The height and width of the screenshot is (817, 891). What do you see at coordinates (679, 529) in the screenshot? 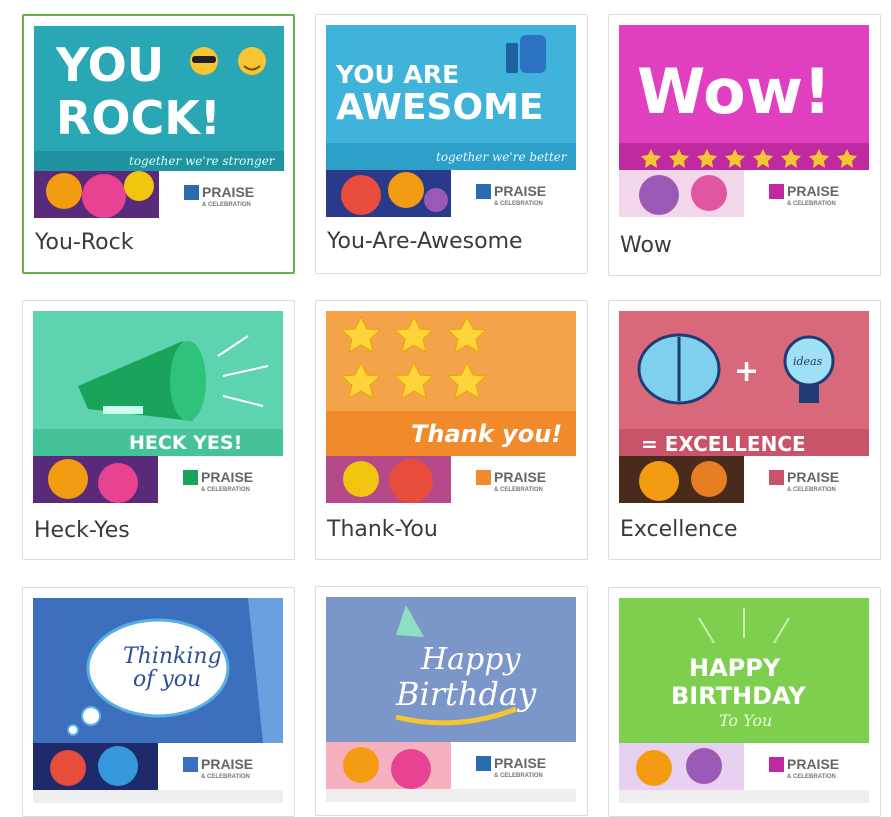
I see `card-label: Excellence` at bounding box center [679, 529].